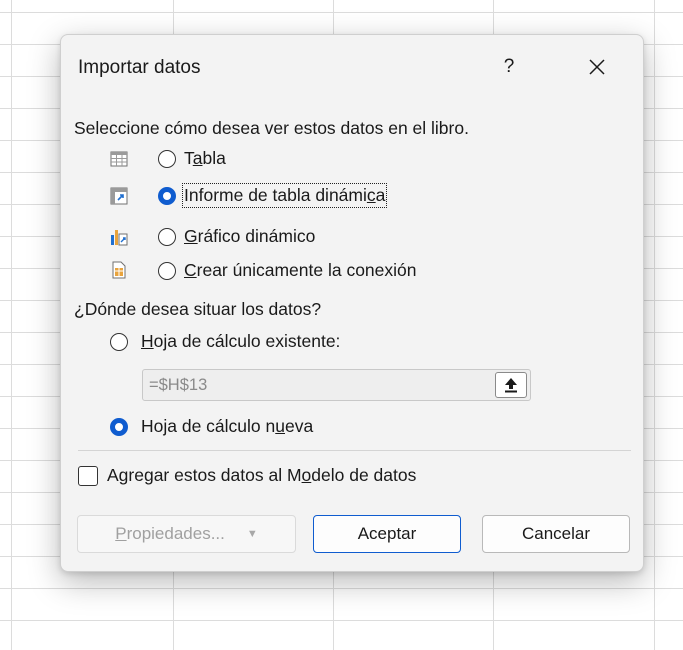 The width and height of the screenshot is (683, 650). I want to click on option-table-label: Tabla, so click(205, 158).